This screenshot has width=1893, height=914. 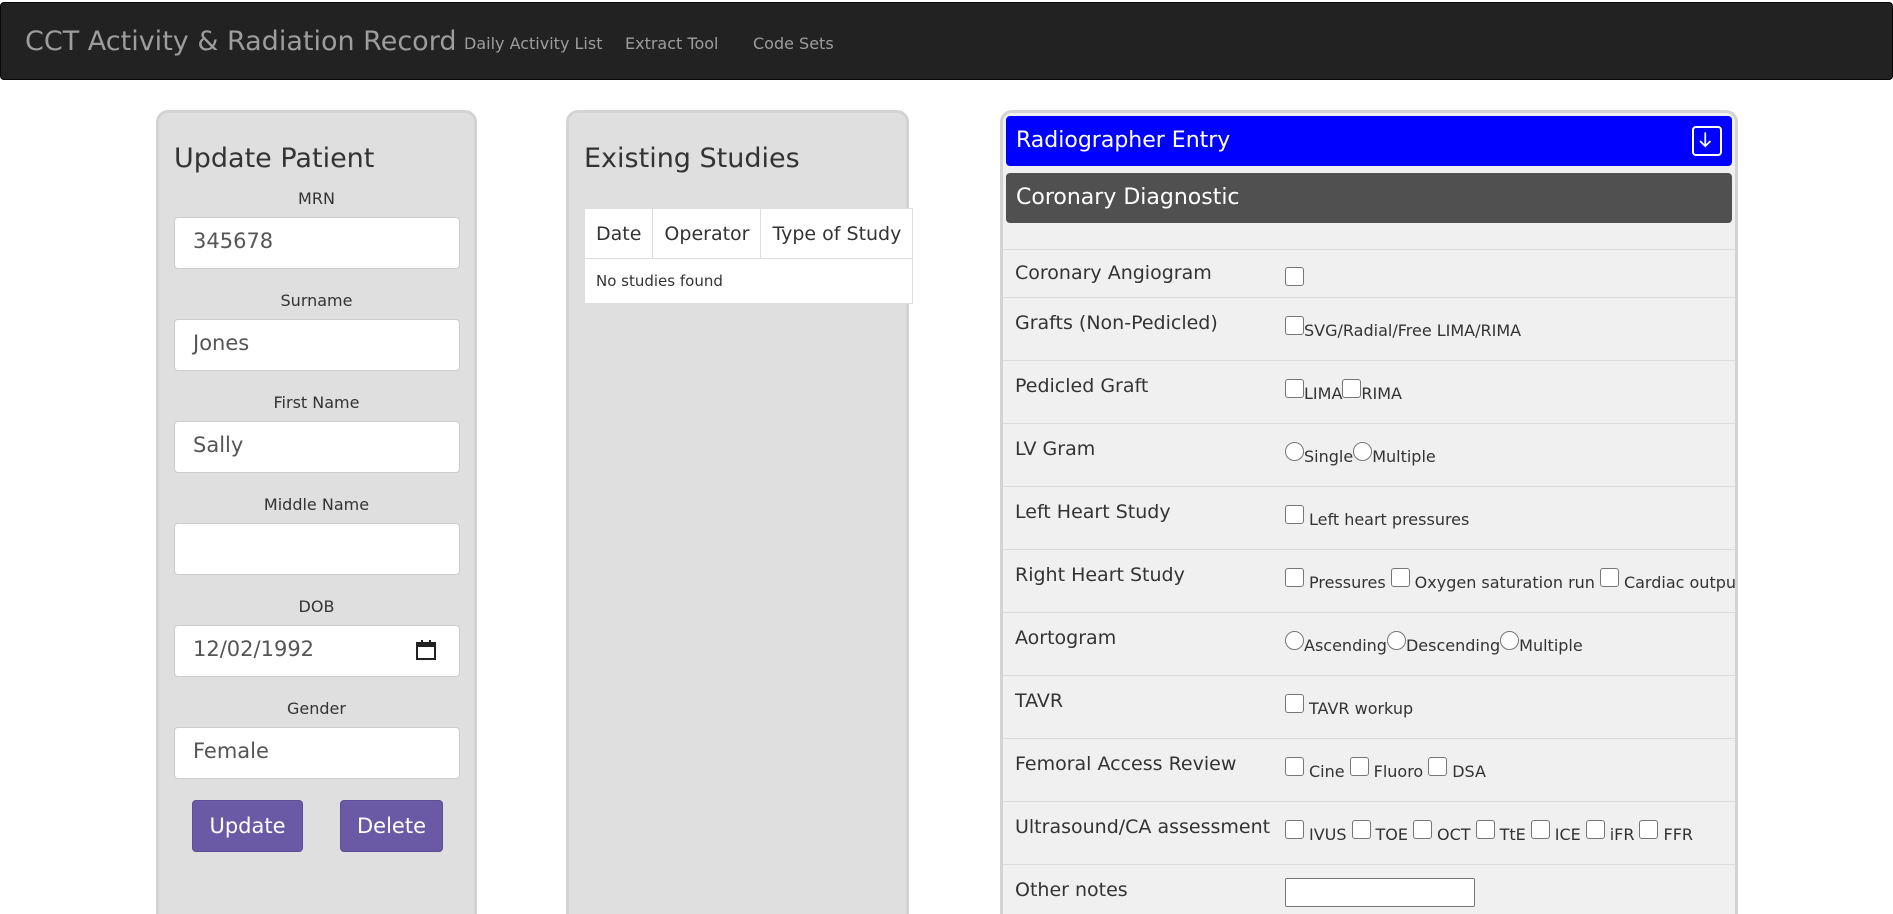 What do you see at coordinates (671, 43) in the screenshot?
I see `nav-extract-tool: Extract Tool` at bounding box center [671, 43].